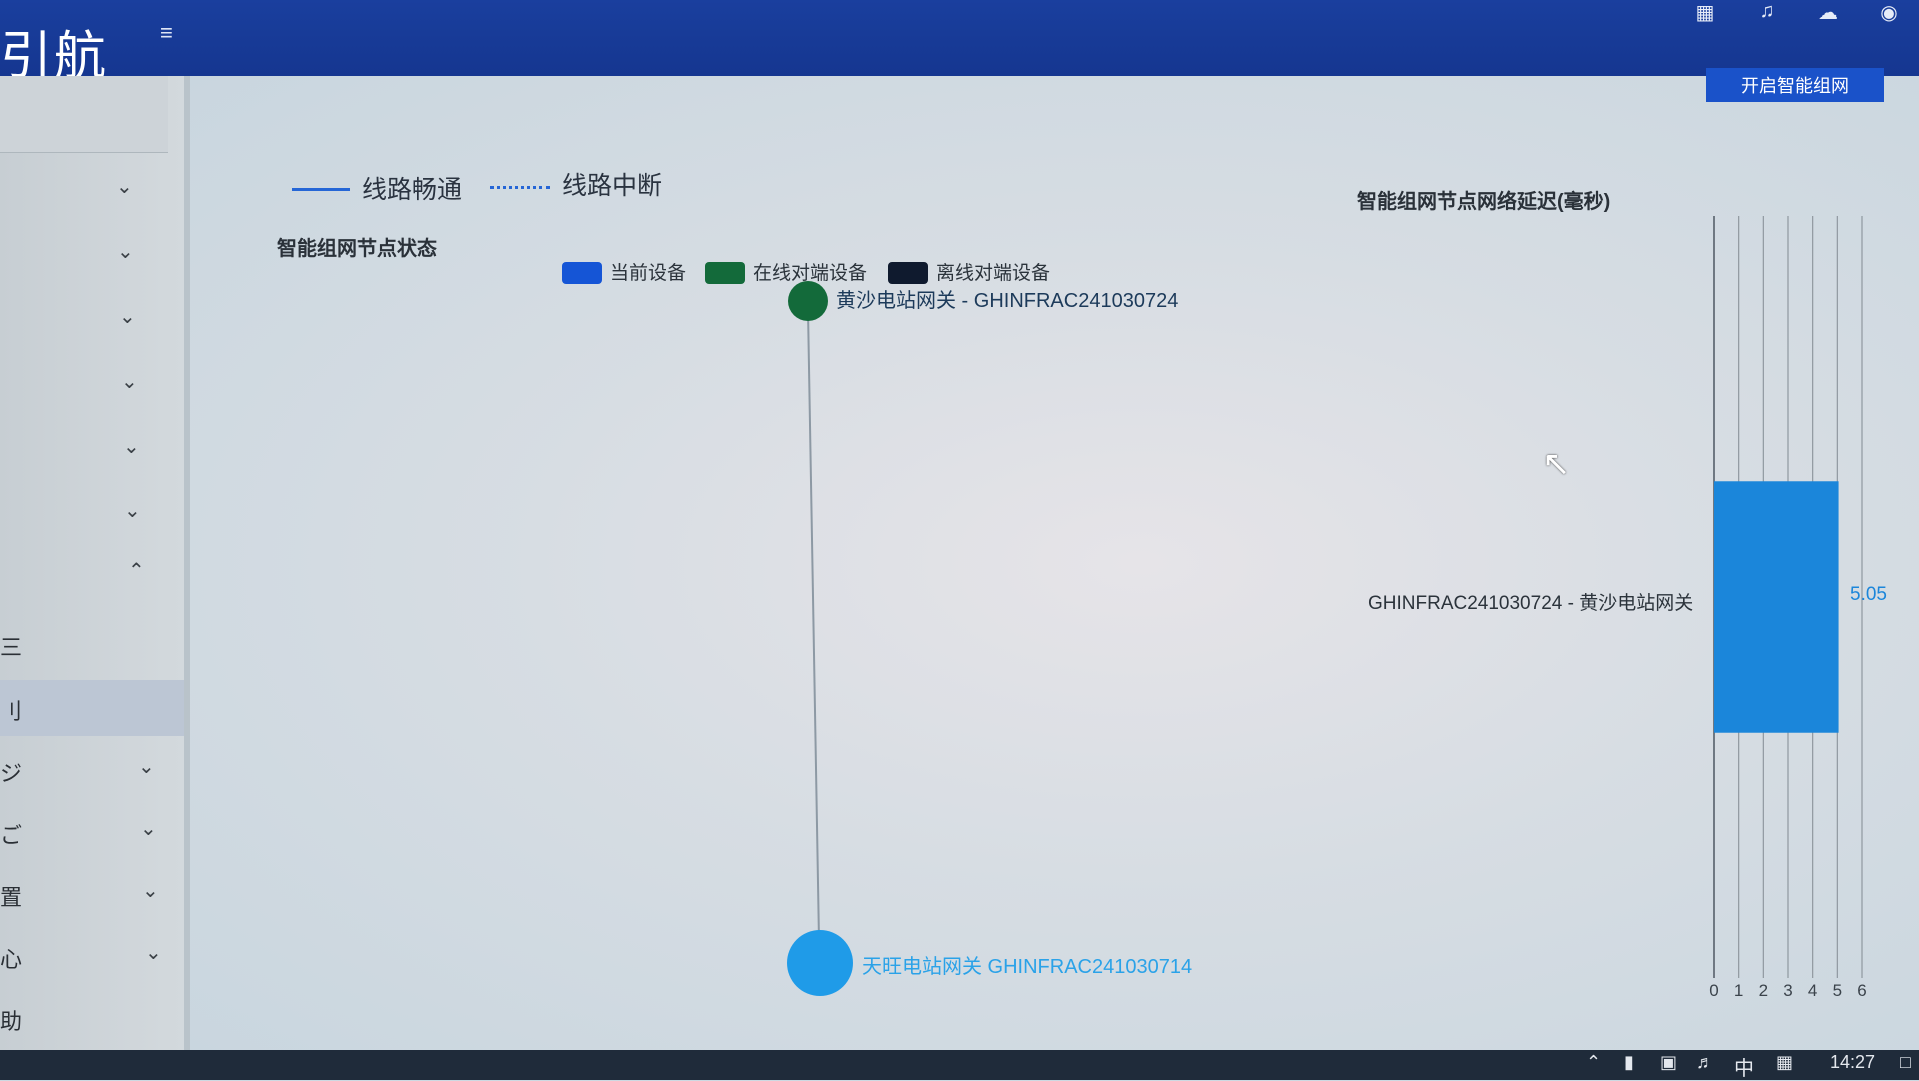 The height and width of the screenshot is (1081, 1919). I want to click on notification-icon: □, so click(1905, 1062).